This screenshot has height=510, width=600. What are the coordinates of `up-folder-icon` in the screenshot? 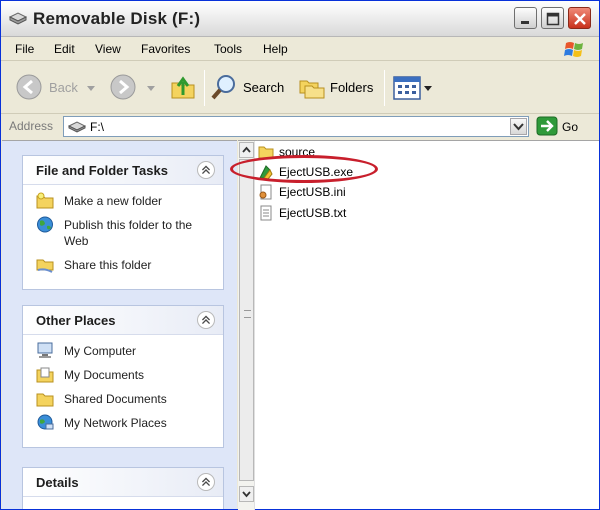 It's located at (183, 87).